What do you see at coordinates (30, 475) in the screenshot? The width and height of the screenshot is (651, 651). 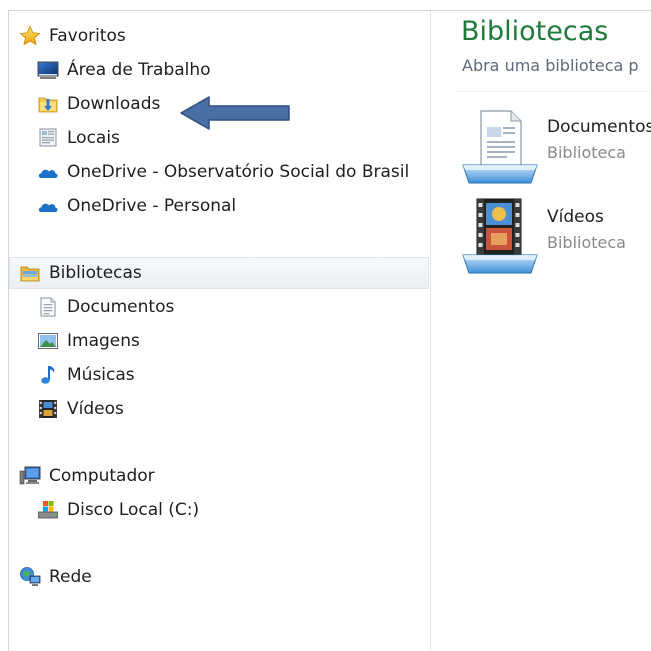 I see `computer-icon` at bounding box center [30, 475].